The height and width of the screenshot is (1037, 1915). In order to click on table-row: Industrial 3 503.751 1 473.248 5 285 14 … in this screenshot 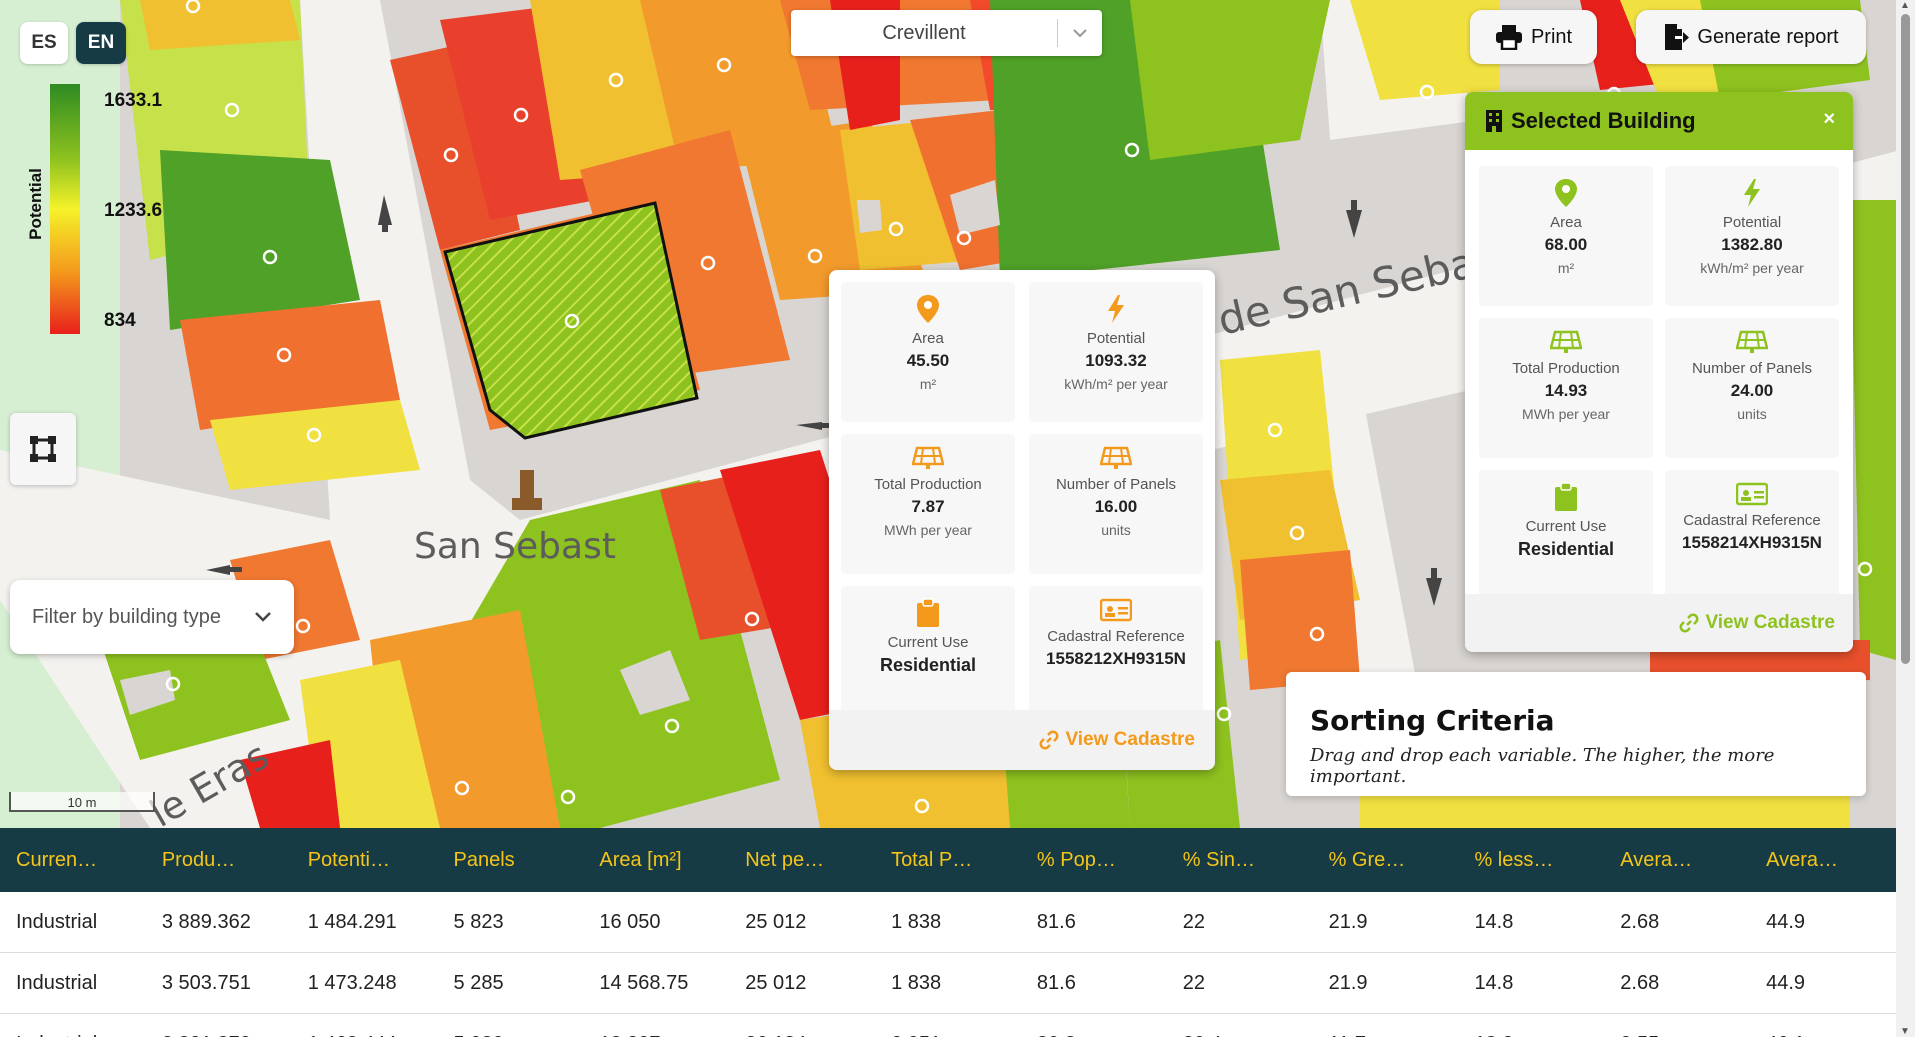, I will do `click(948, 983)`.